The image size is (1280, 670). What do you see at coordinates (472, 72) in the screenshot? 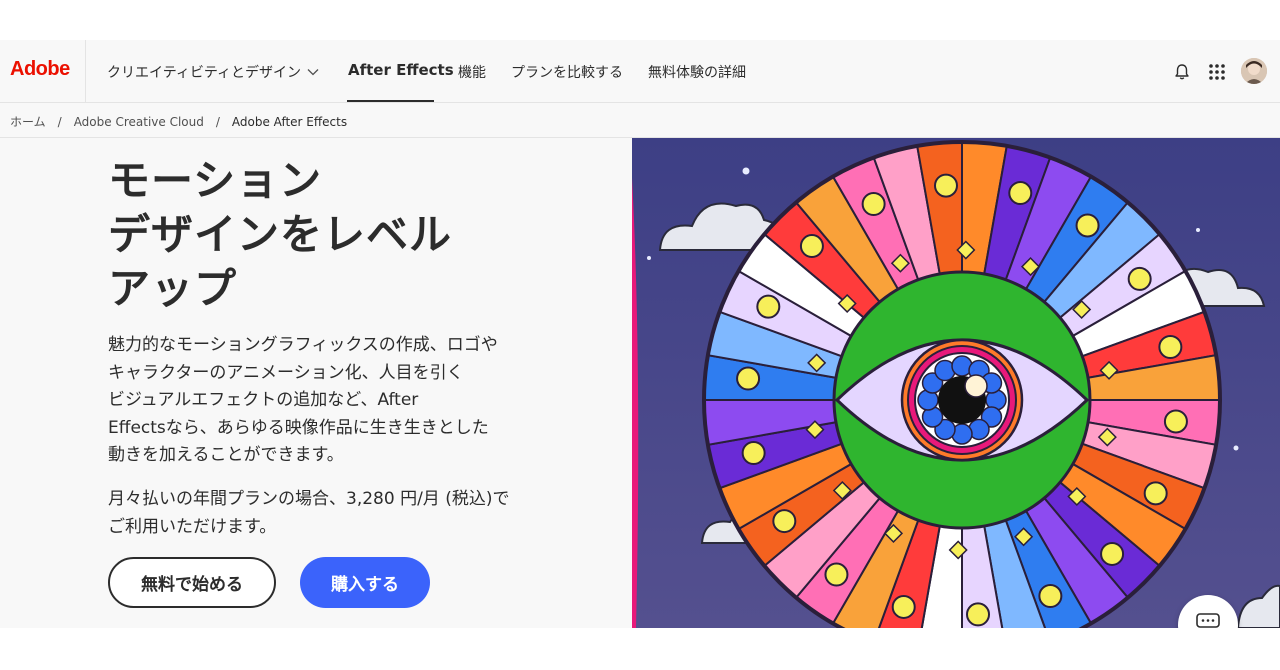
I see `nav-features: 機能` at bounding box center [472, 72].